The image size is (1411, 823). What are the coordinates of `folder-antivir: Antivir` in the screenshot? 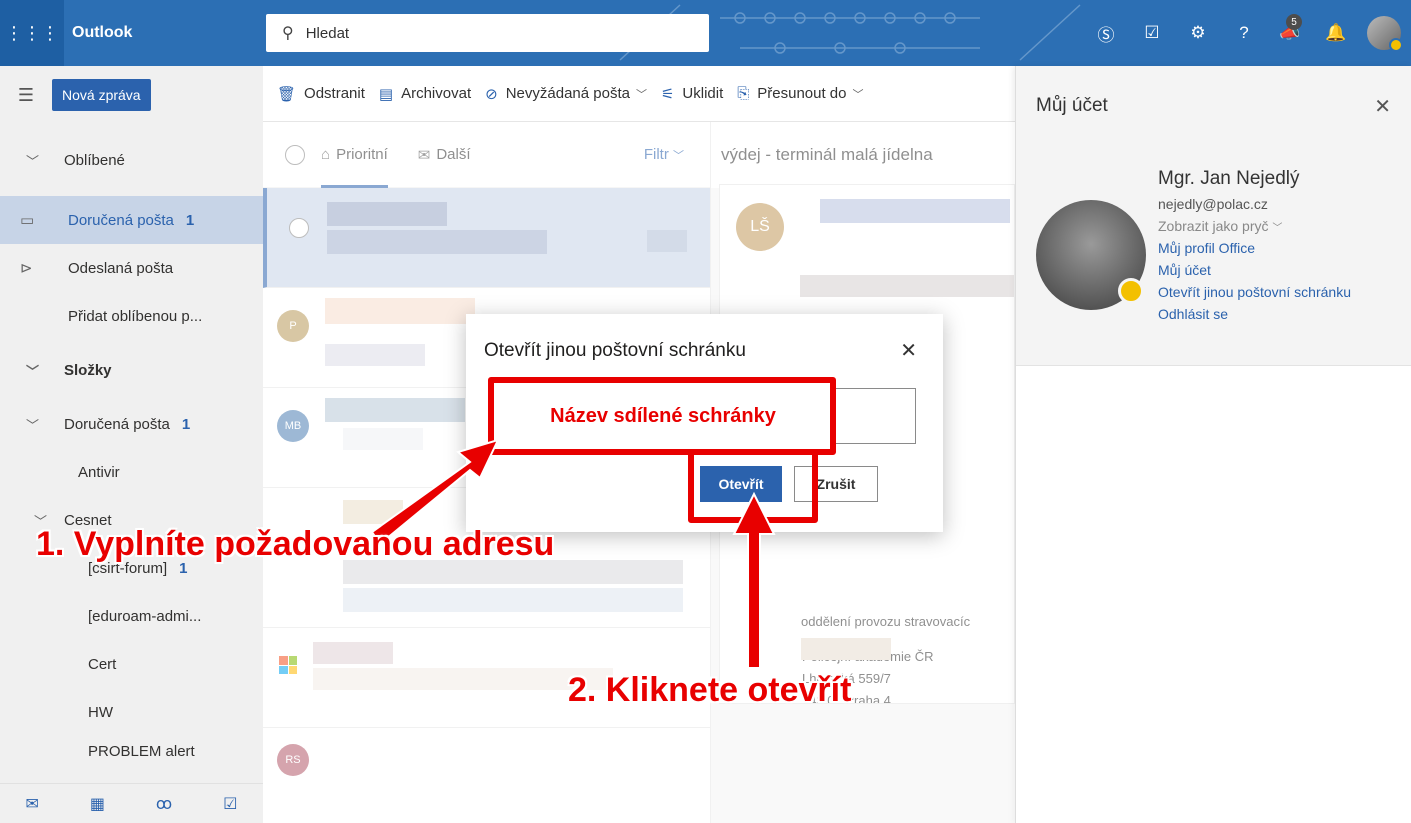 It's located at (131, 472).